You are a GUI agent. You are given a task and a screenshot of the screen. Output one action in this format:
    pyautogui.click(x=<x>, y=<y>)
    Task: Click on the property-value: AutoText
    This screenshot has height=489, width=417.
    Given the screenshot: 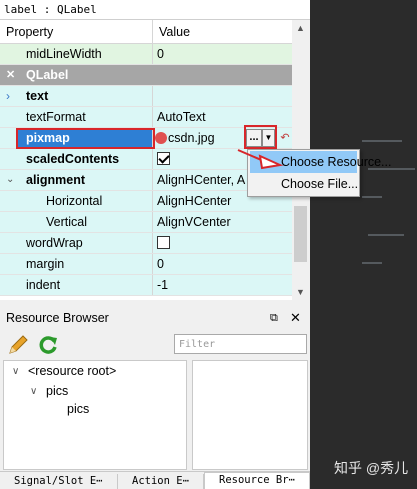 What is the action you would take?
    pyautogui.click(x=222, y=117)
    